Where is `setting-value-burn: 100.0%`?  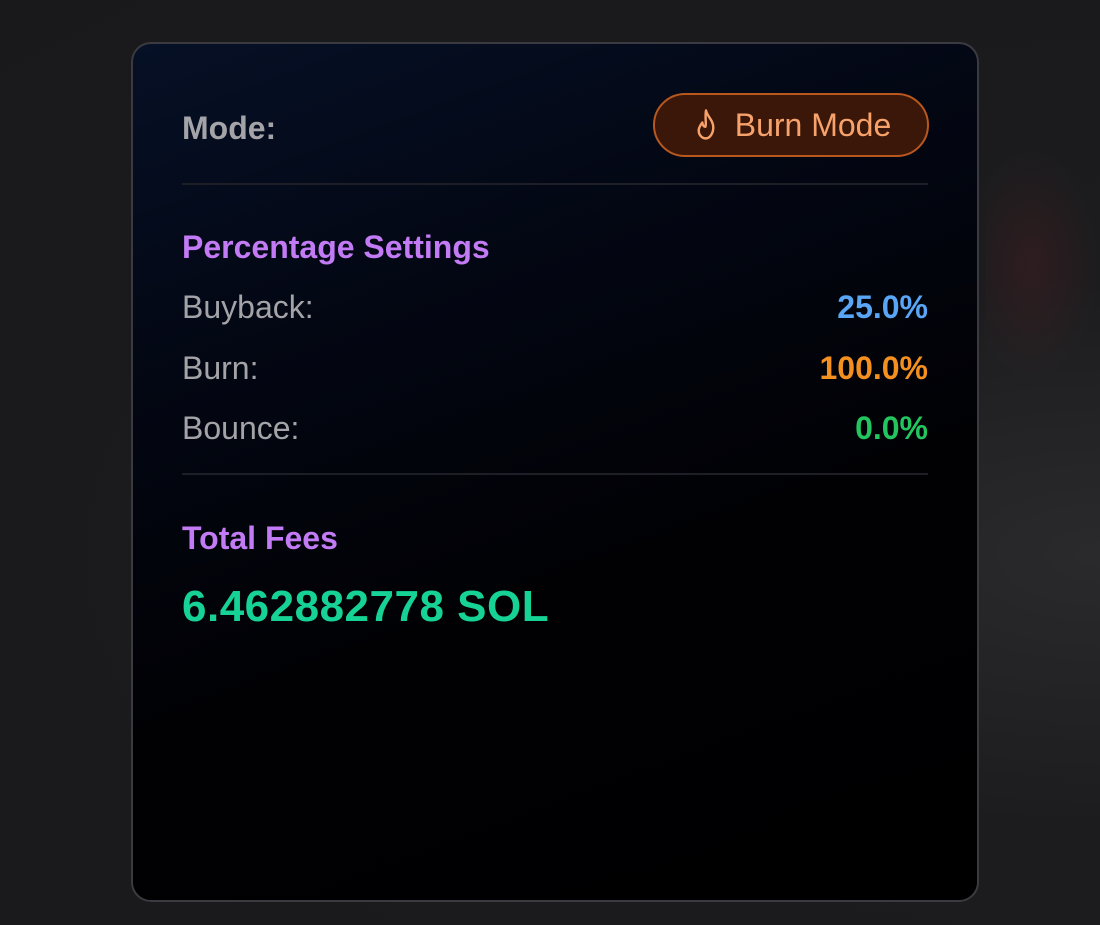 setting-value-burn: 100.0% is located at coordinates (873, 368).